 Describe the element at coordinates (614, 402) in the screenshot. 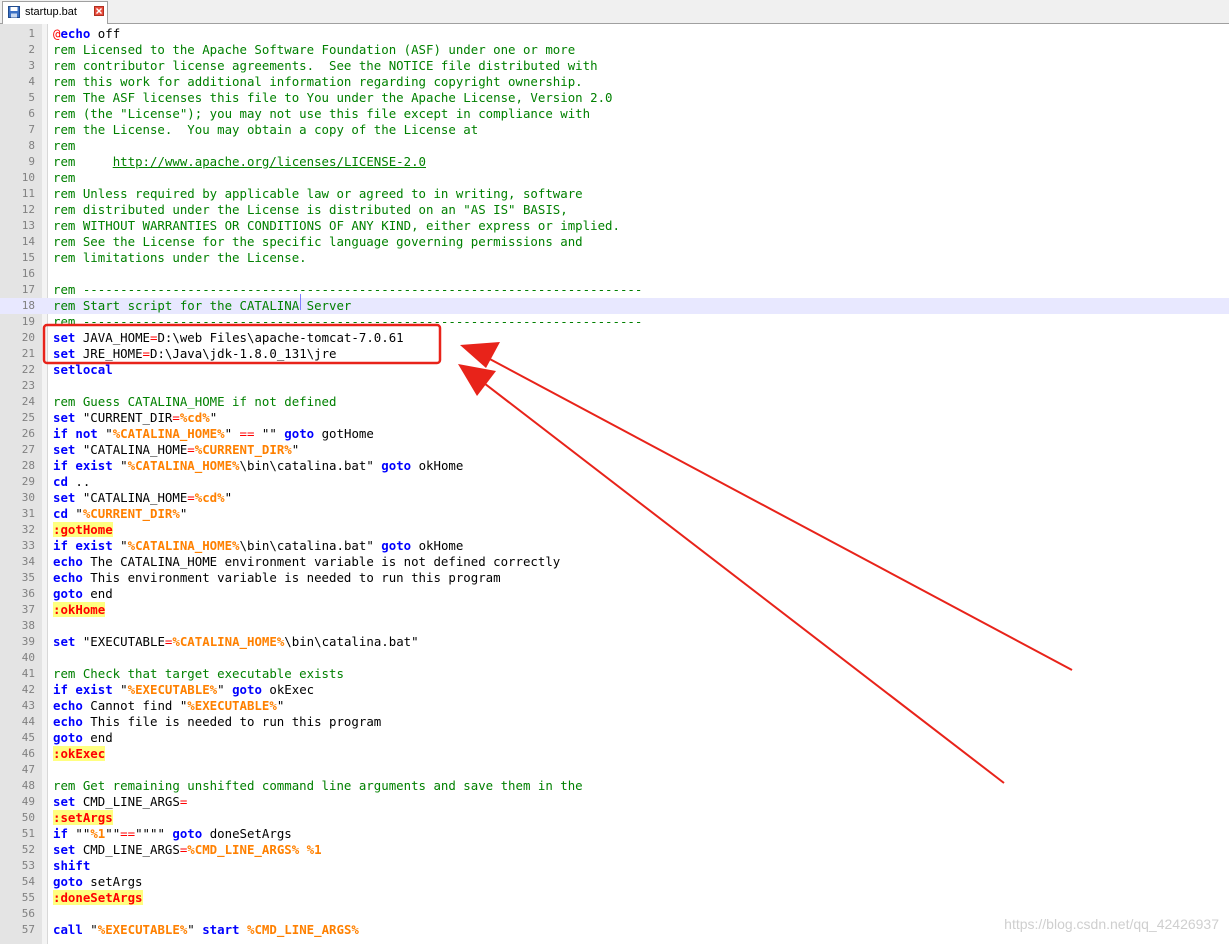

I see `code-line: 24 rem Guess CATALINA_HOME if not defined` at that location.